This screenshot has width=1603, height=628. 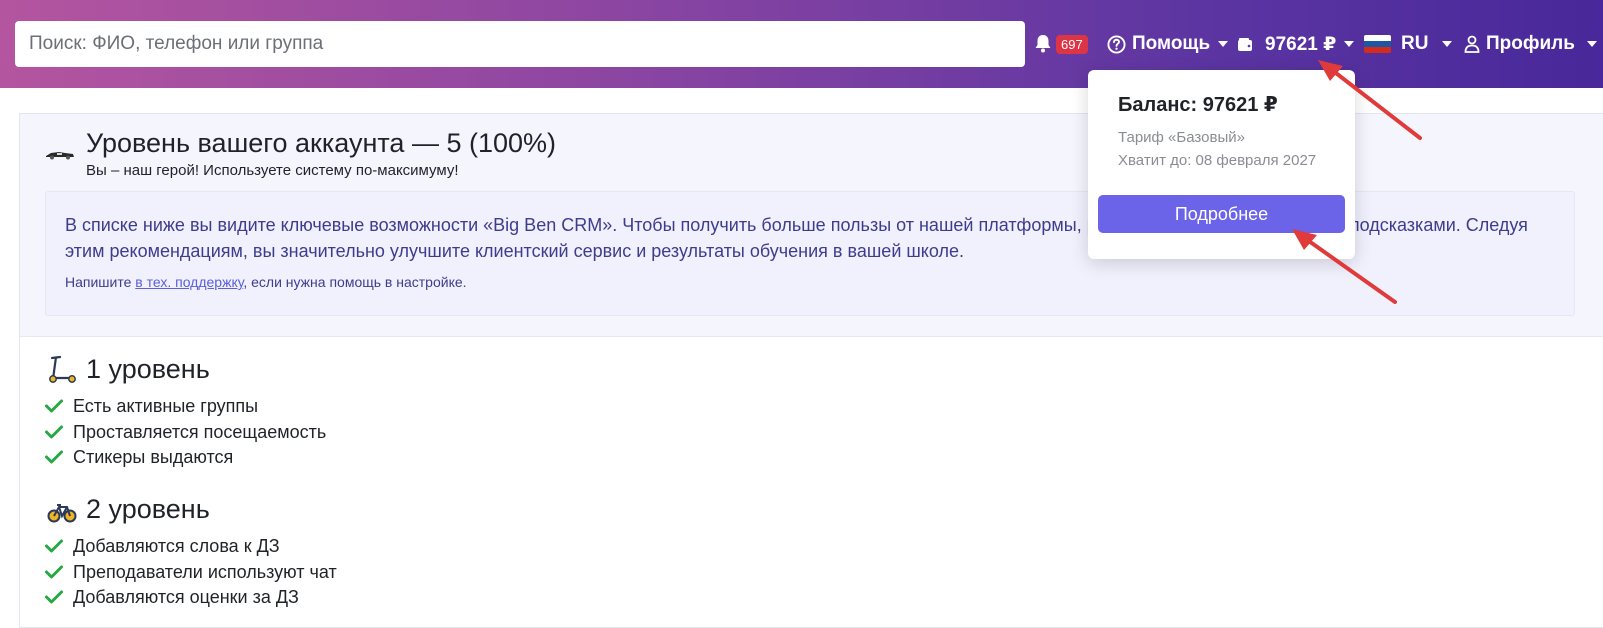 I want to click on wallet-icon, so click(x=1245, y=44).